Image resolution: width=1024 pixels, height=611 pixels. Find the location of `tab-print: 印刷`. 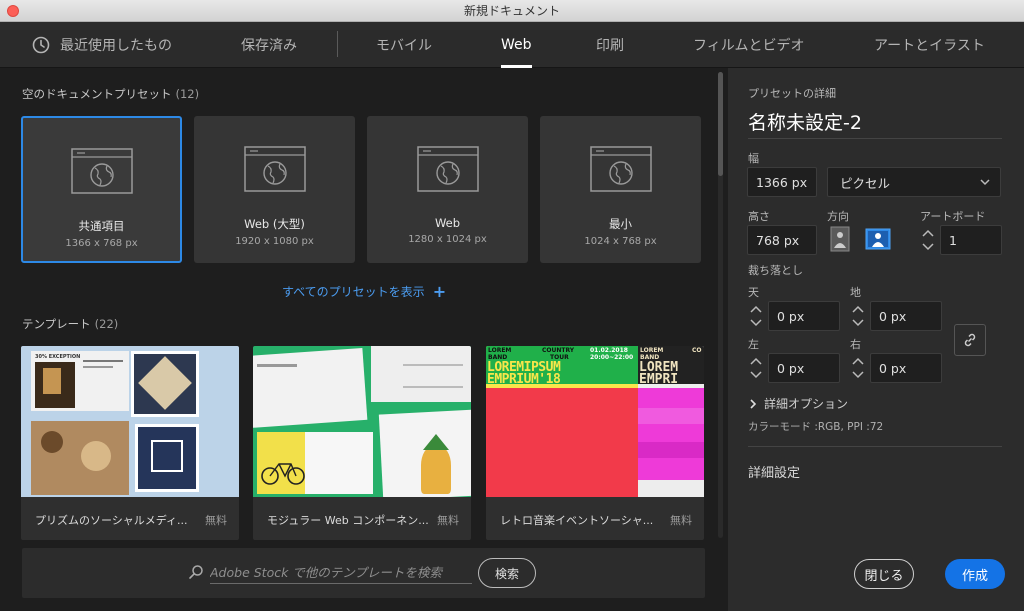

tab-print: 印刷 is located at coordinates (610, 45).